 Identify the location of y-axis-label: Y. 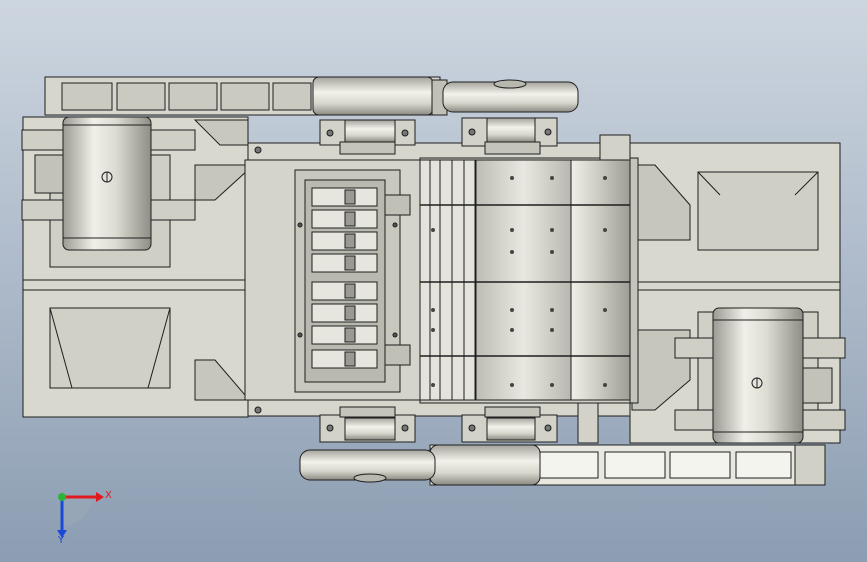
(61, 540).